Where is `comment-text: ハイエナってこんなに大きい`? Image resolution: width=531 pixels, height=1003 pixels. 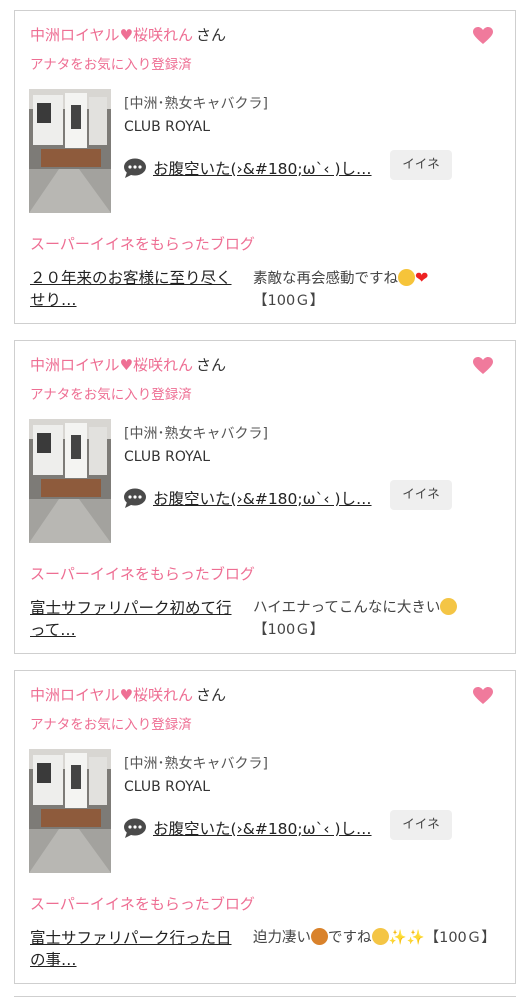 comment-text: ハイエナってこんなに大きい is located at coordinates (347, 608).